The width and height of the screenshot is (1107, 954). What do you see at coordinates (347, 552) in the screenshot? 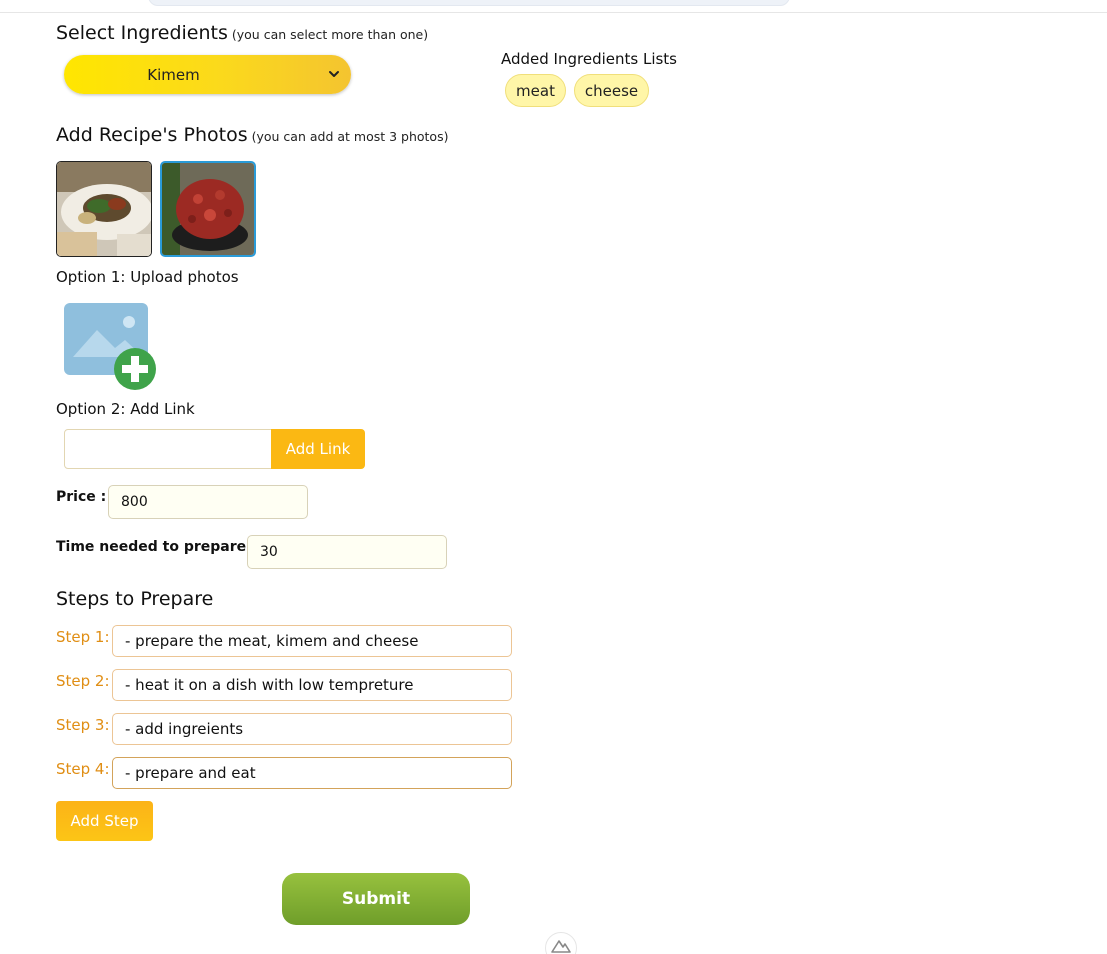
I see `prep-time-input: 30` at bounding box center [347, 552].